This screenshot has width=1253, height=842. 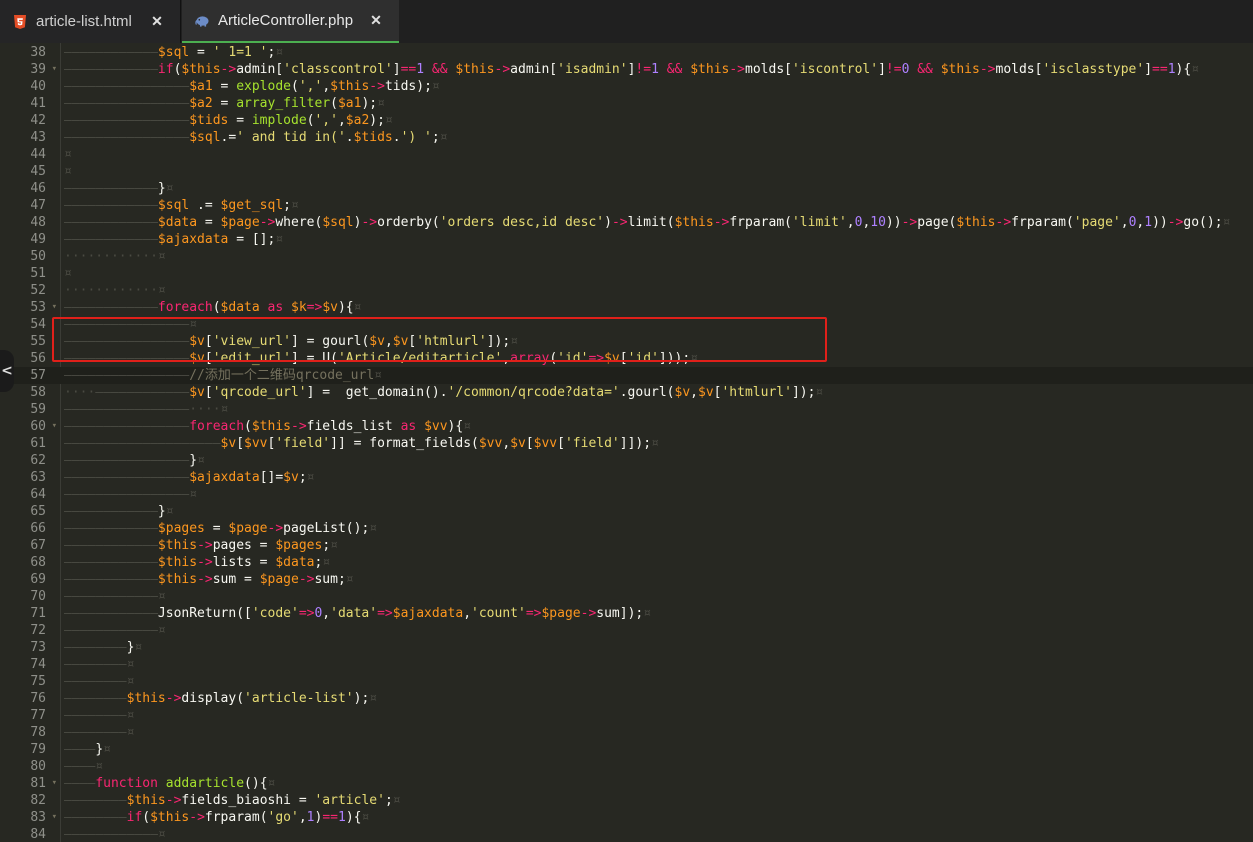 I want to click on line-code: ————————————$this->sum = $page->sum;¤, so click(x=209, y=579).